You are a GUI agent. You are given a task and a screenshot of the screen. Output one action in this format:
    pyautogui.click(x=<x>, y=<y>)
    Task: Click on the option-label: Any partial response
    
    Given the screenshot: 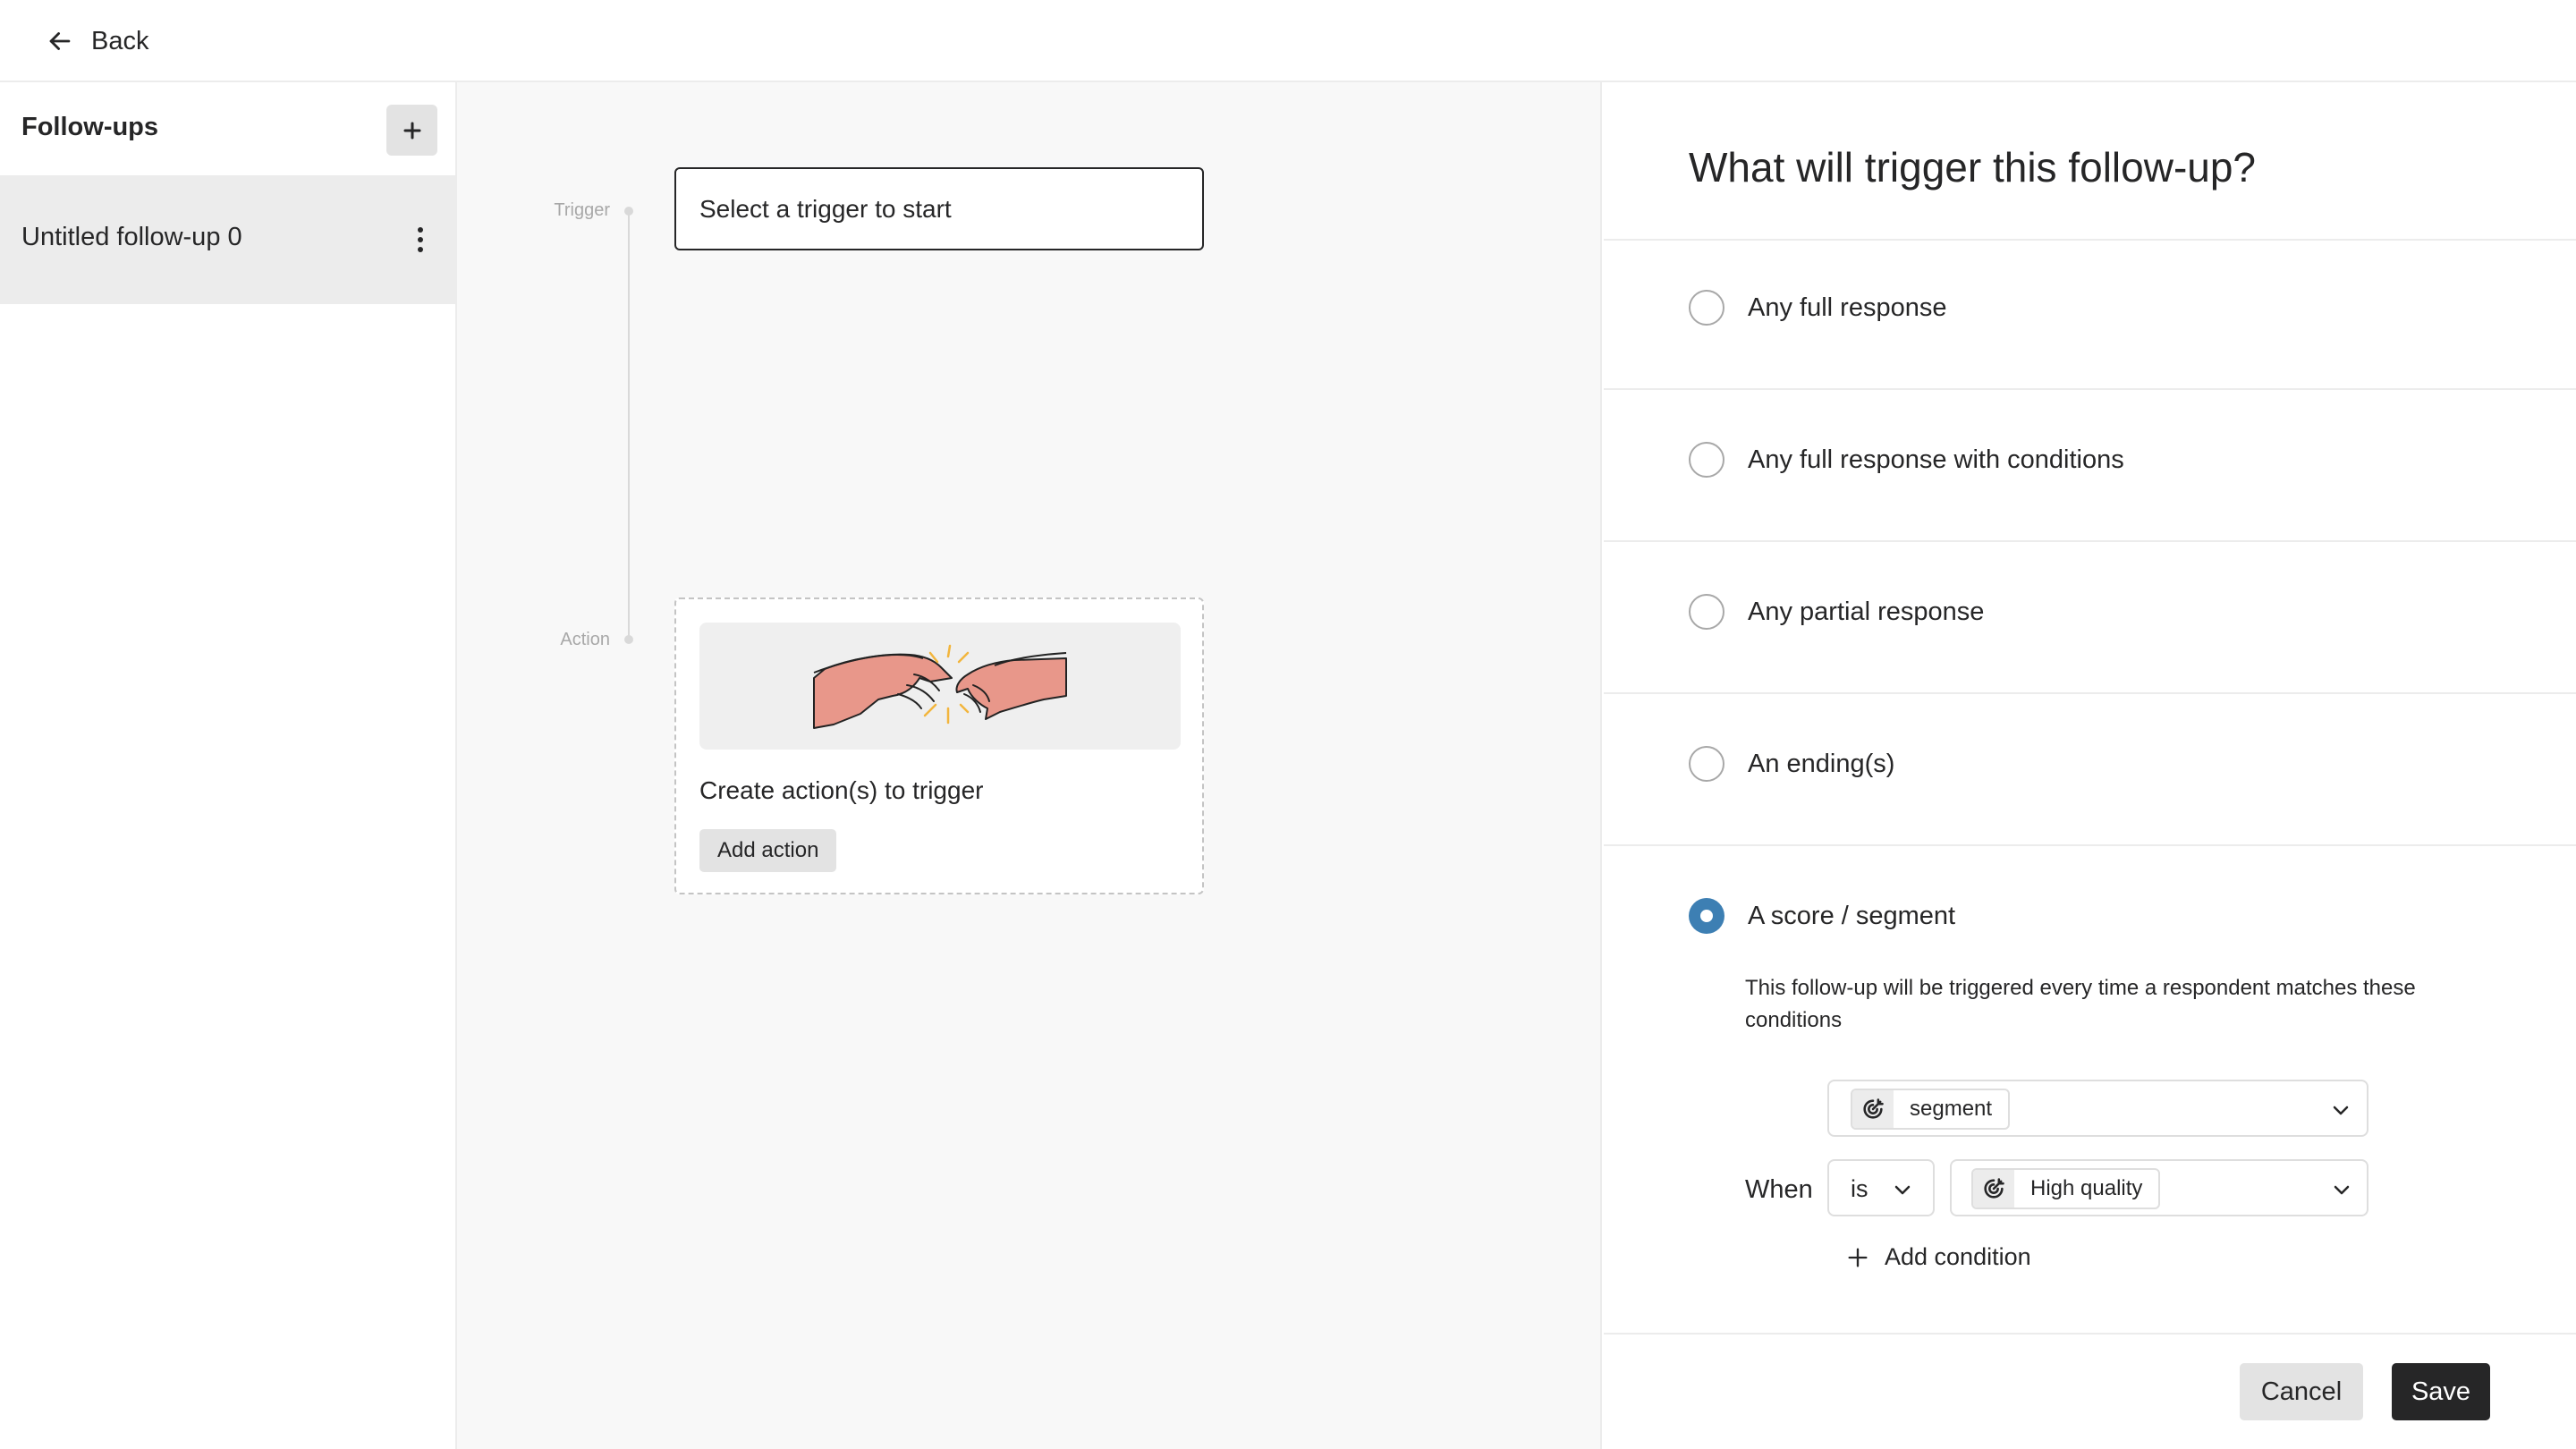 What is the action you would take?
    pyautogui.click(x=1866, y=611)
    